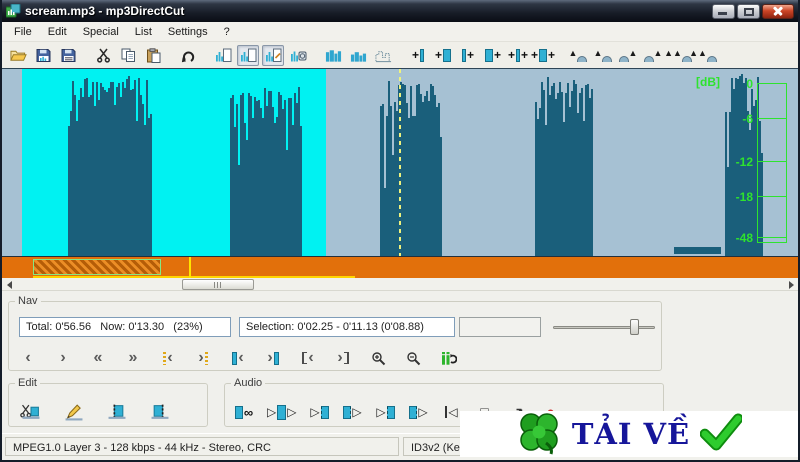 This screenshot has width=800, height=462. What do you see at coordinates (748, 11) in the screenshot?
I see `maximize-button` at bounding box center [748, 11].